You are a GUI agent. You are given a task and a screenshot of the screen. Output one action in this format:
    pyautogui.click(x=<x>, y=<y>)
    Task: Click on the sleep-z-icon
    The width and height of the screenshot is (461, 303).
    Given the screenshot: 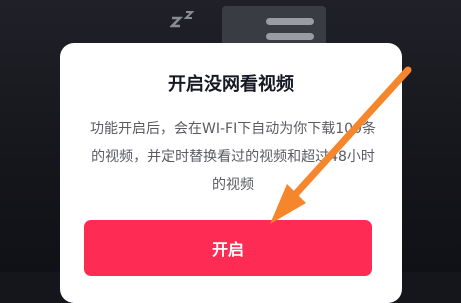 What is the action you would take?
    pyautogui.click(x=182, y=19)
    